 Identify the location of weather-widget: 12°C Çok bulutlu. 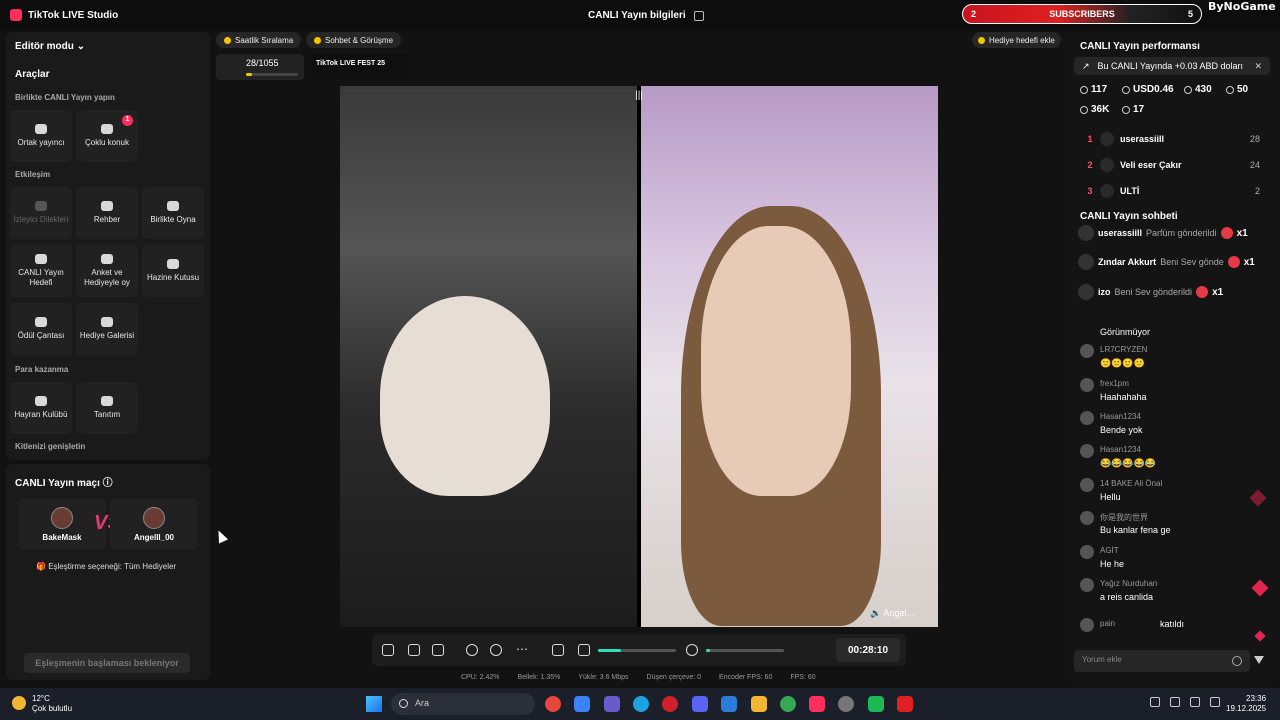
(42, 703).